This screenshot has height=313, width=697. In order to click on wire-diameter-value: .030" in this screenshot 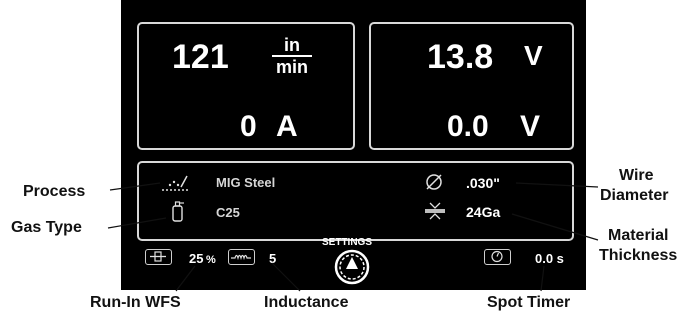, I will do `click(483, 183)`.